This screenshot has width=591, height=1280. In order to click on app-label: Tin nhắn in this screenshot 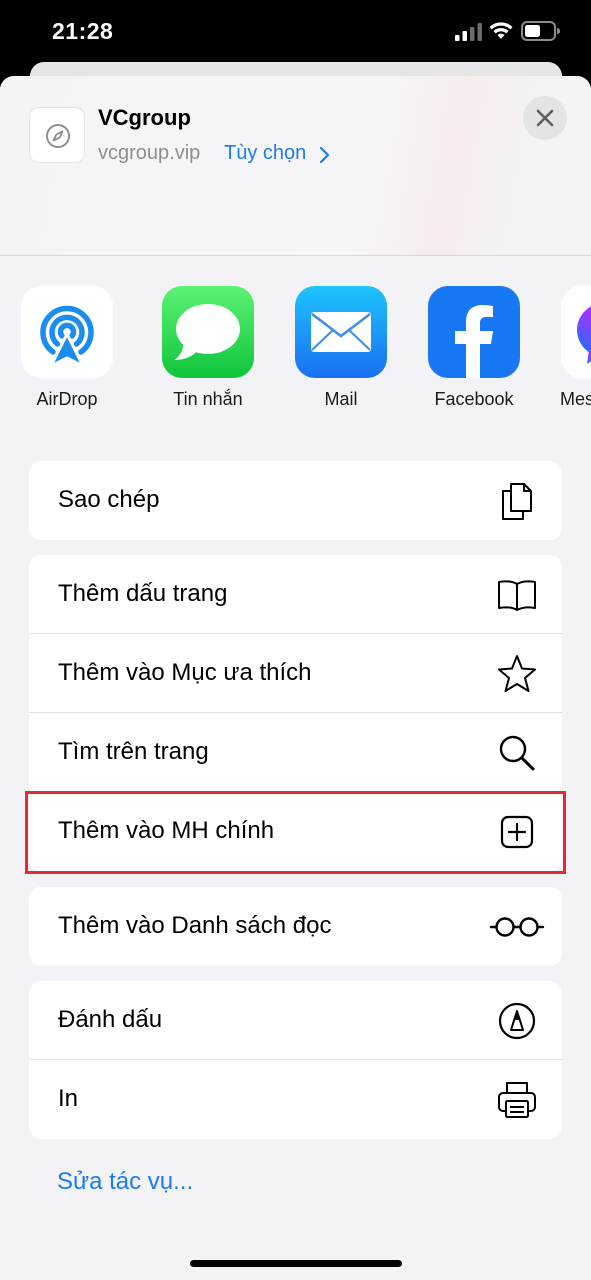, I will do `click(208, 399)`.